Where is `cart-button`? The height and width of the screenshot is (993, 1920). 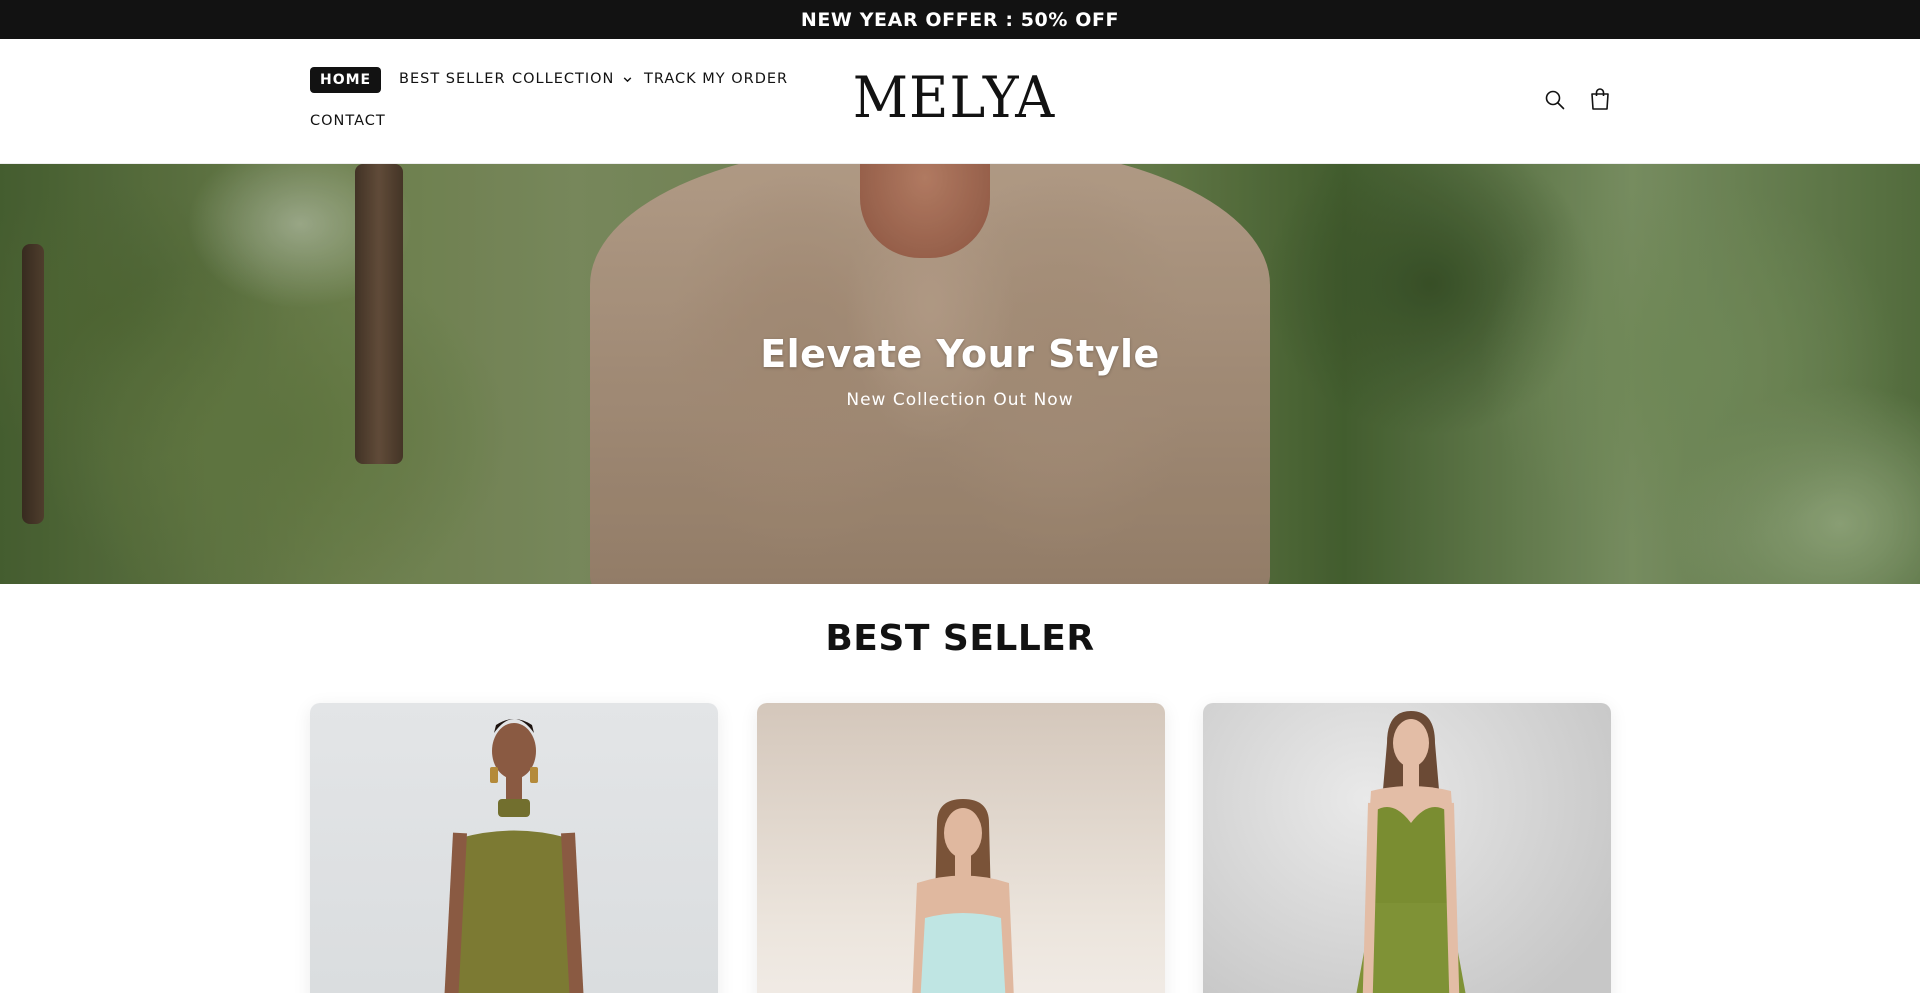 cart-button is located at coordinates (1600, 99).